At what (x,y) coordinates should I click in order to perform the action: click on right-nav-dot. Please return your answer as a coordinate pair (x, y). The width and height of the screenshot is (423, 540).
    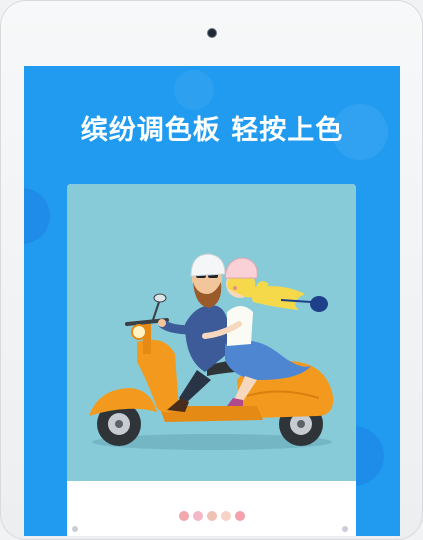
    Looking at the image, I should click on (345, 529).